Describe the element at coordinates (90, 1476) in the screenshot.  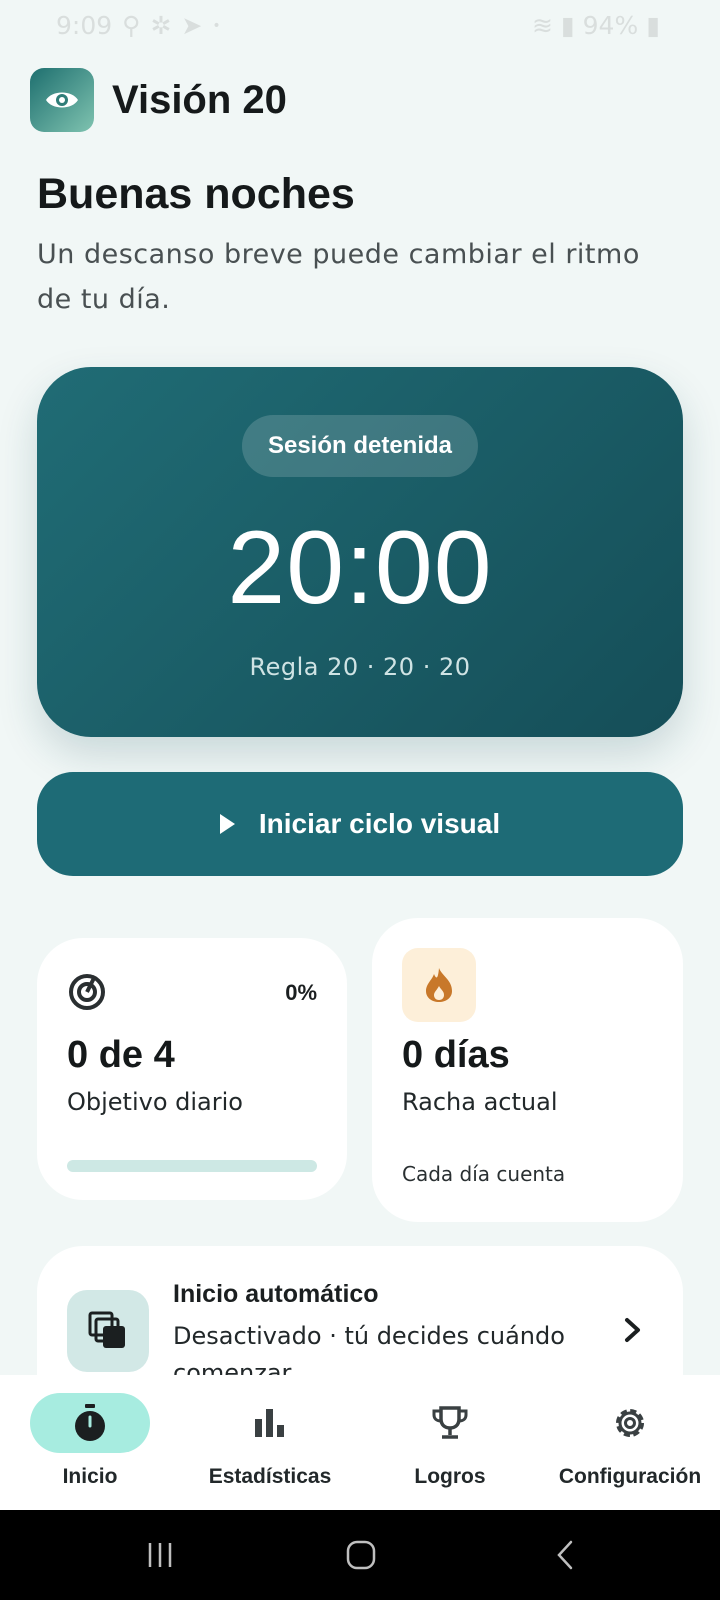
I see `nav-label-inicio: Inicio` at that location.